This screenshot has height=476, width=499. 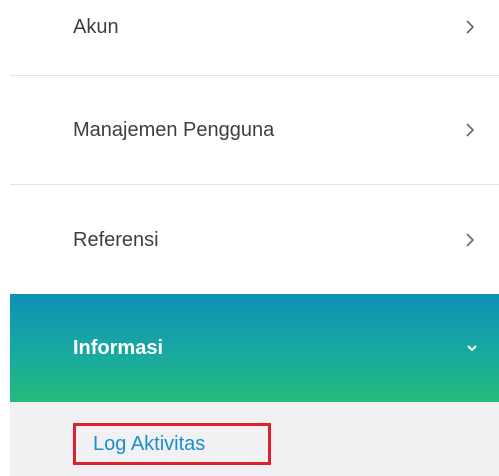 What do you see at coordinates (472, 348) in the screenshot?
I see `chevron-down-icon` at bounding box center [472, 348].